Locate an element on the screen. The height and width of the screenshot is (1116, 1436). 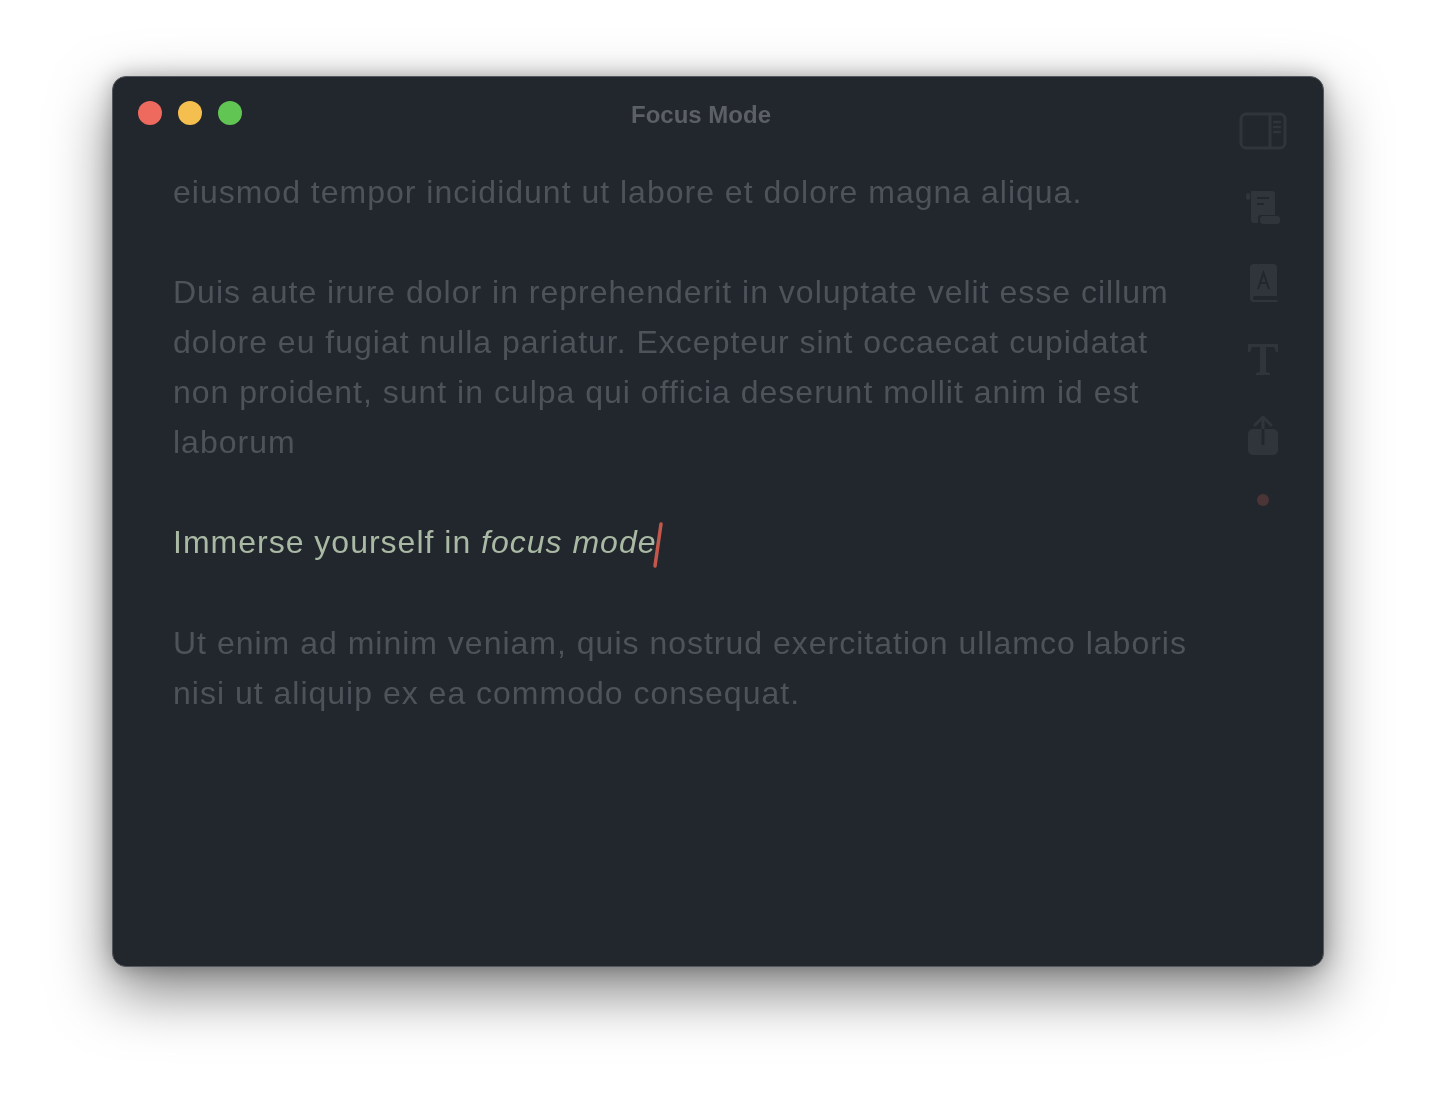
focused-paragraph: Immerse yourself in focus mode is located at coordinates (415, 542).